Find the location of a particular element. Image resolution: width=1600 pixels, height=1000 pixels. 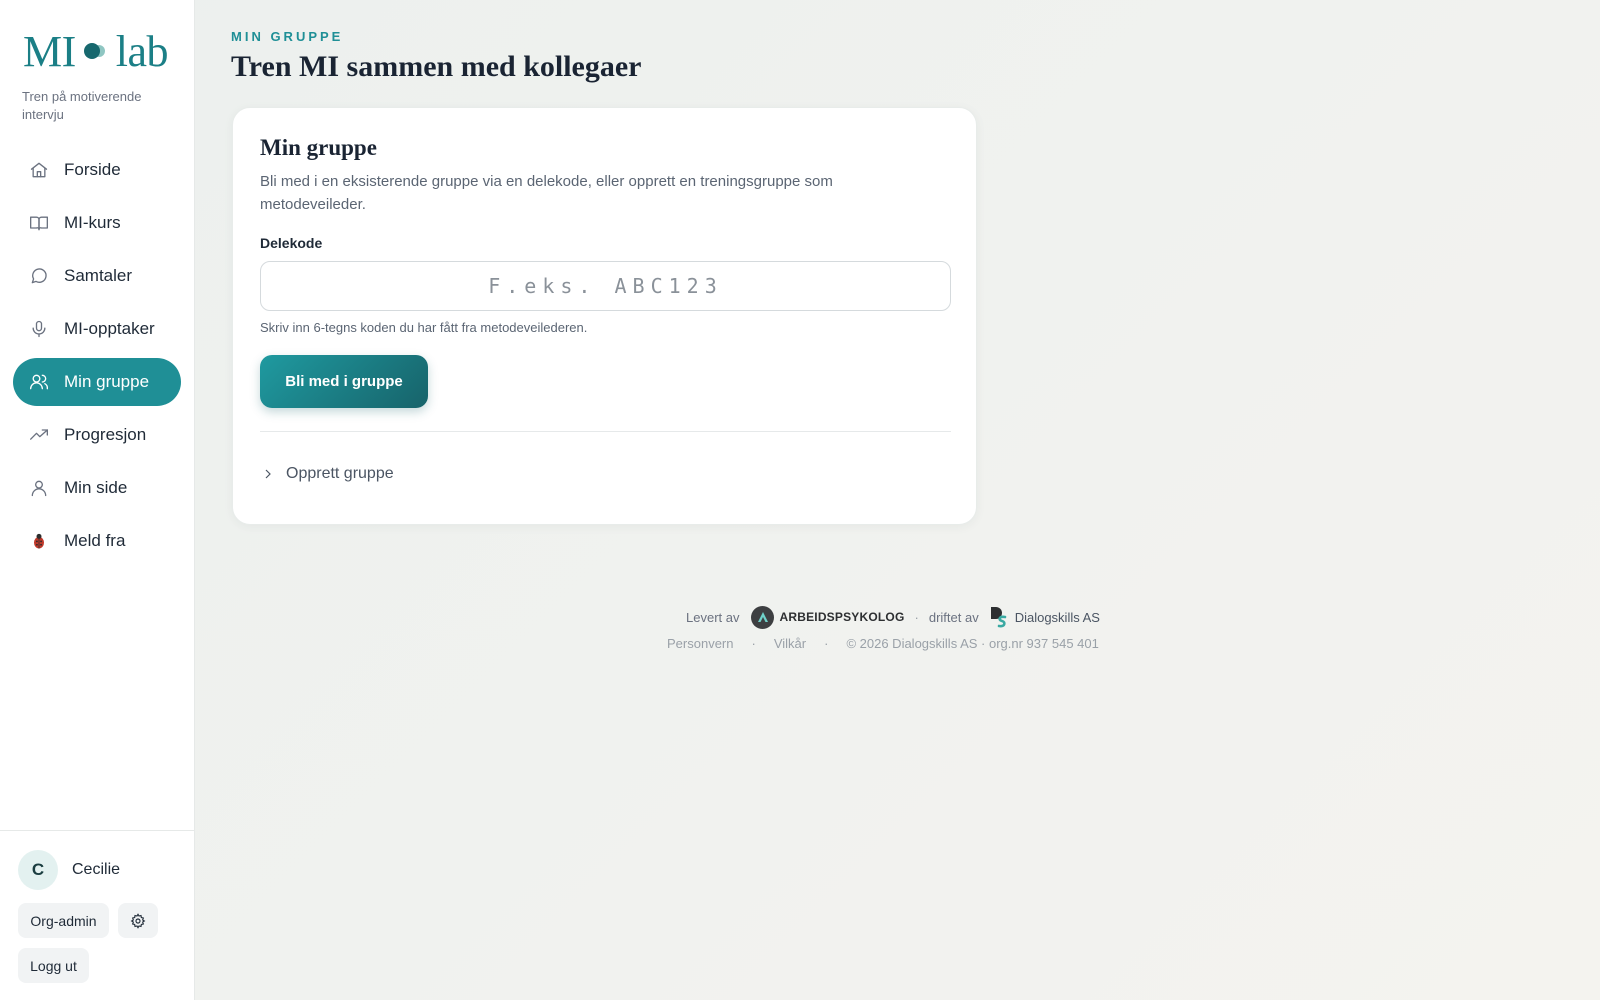

dialogskills-logo-icon is located at coordinates (998, 617).